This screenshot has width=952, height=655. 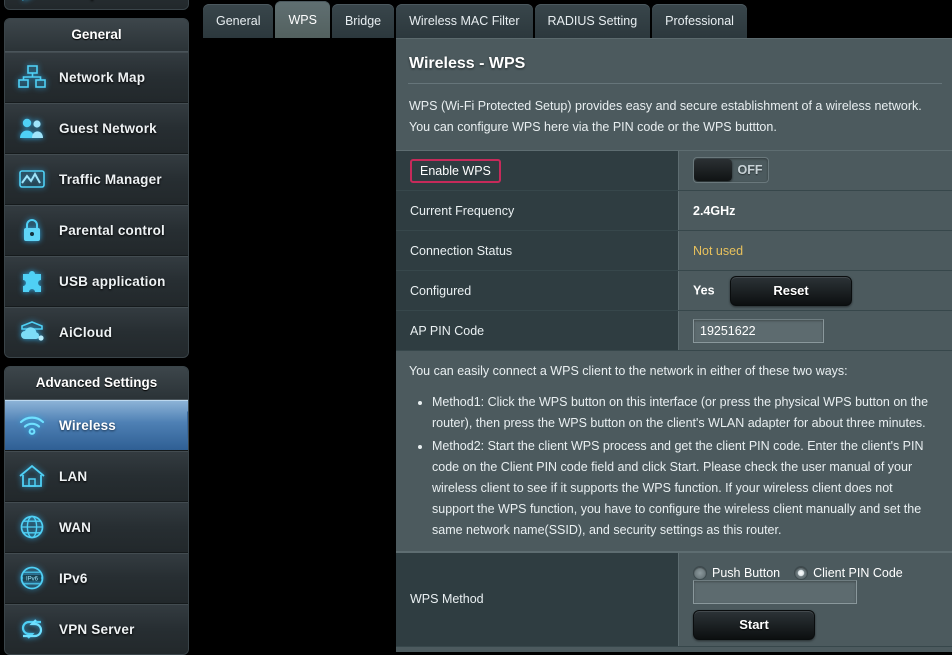 I want to click on sidebar-item-traffic-manager: Traffic Manager, so click(x=96, y=179).